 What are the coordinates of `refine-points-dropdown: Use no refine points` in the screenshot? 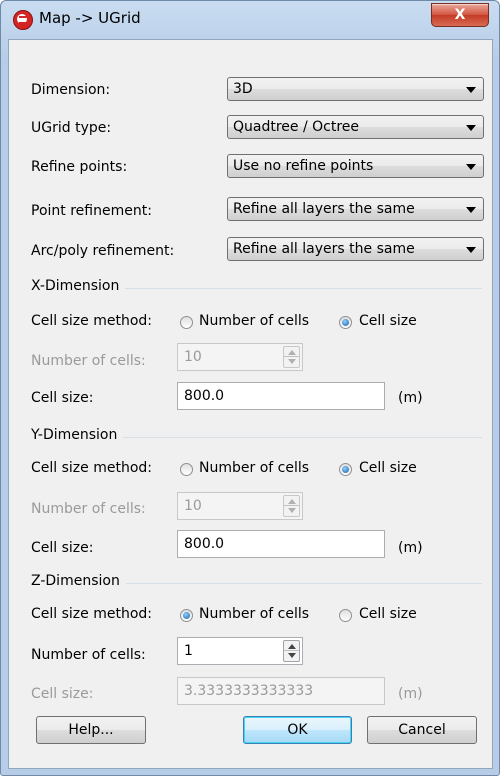 It's located at (355, 166).